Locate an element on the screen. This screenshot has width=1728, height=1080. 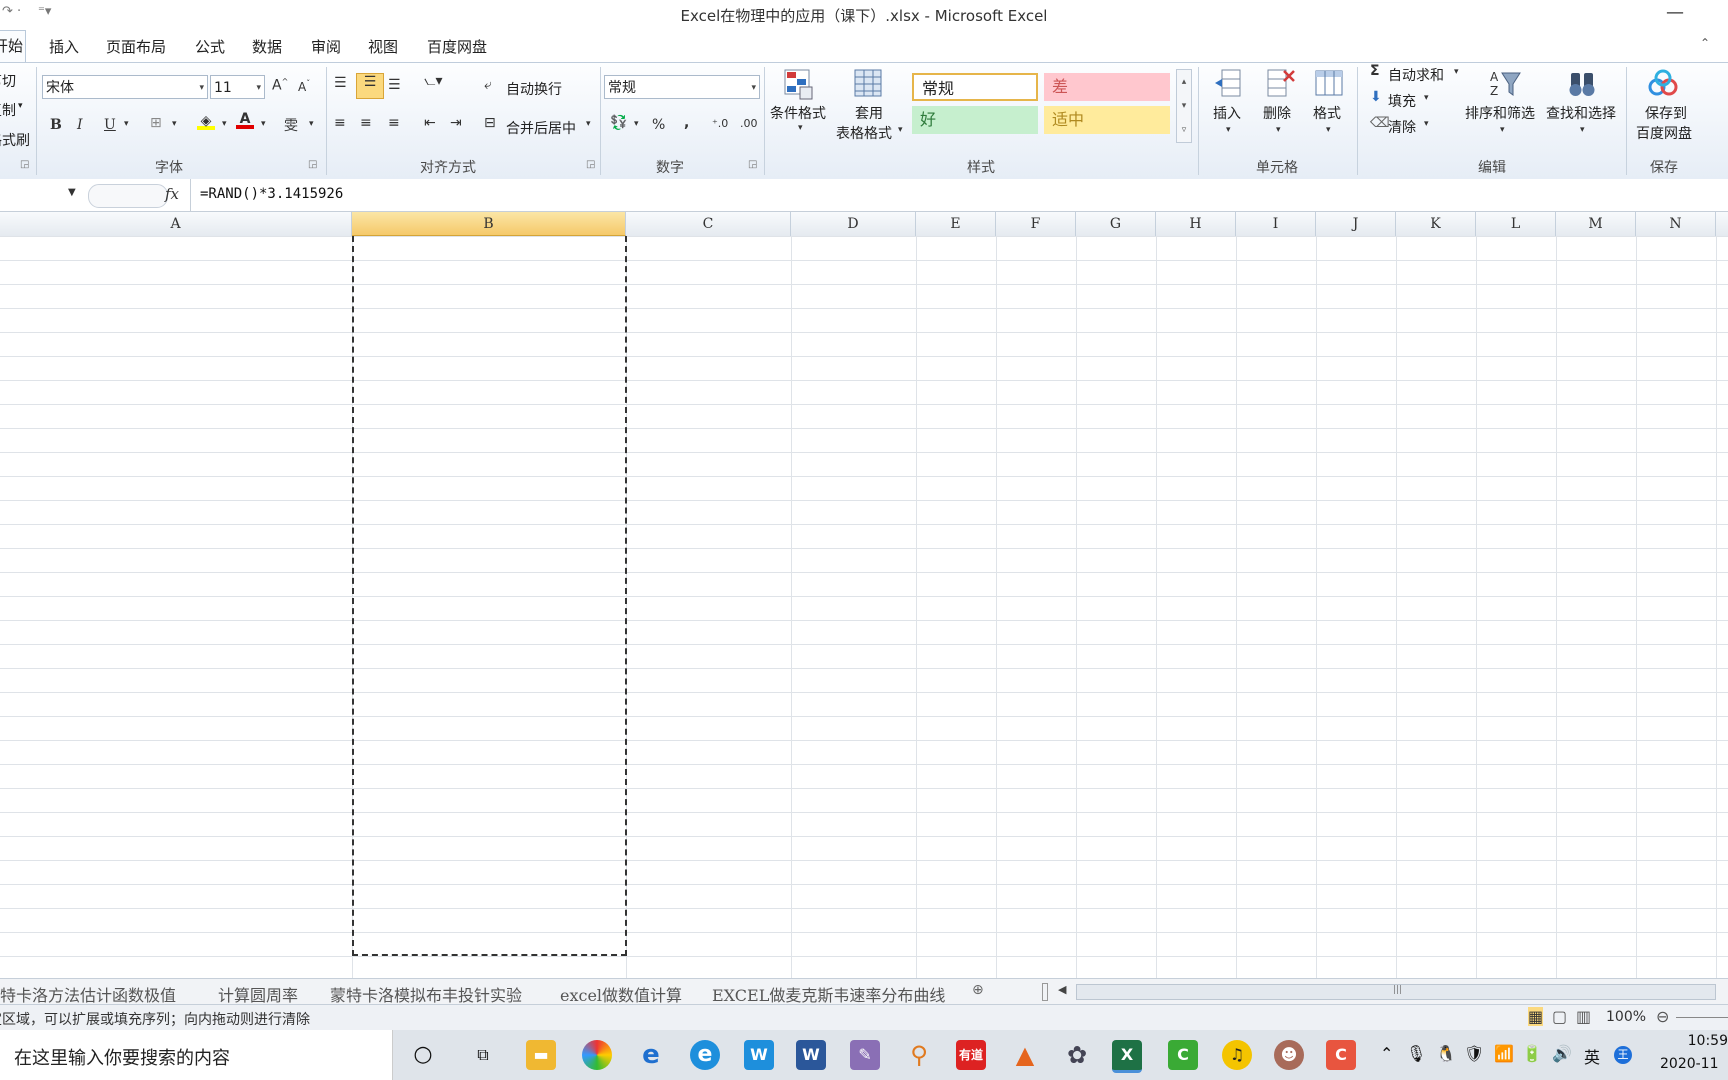
cell-style-good: 好 is located at coordinates (975, 120).